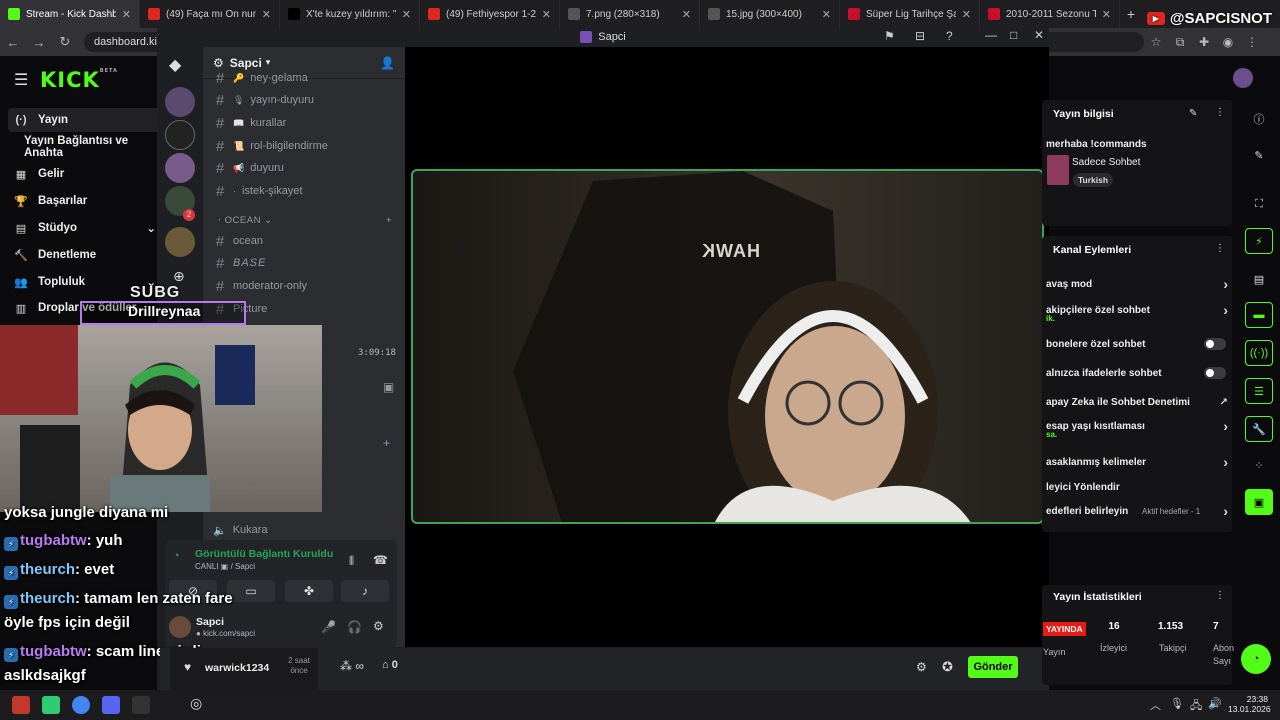 The image size is (1280, 720). I want to click on nav-item: ▦ Gelir, so click(84, 174).